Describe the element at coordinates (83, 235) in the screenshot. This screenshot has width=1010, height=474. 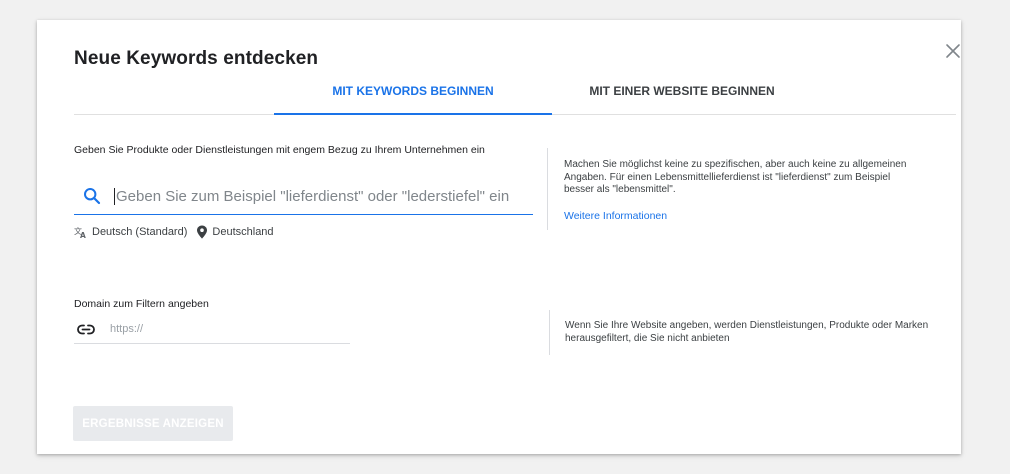
I see `svg-text: A` at that location.